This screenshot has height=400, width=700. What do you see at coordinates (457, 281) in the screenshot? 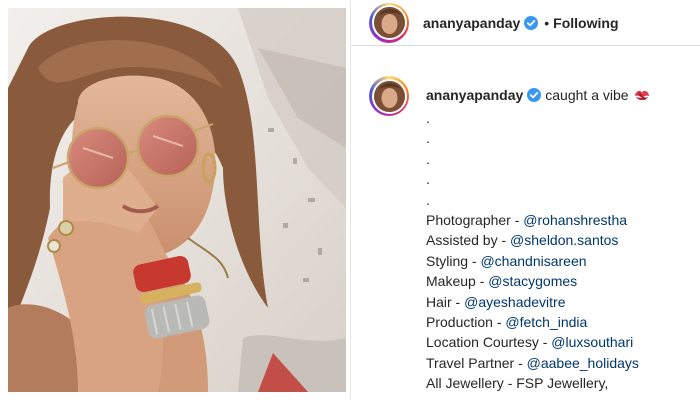
I see `credit-label: Makeup -` at bounding box center [457, 281].